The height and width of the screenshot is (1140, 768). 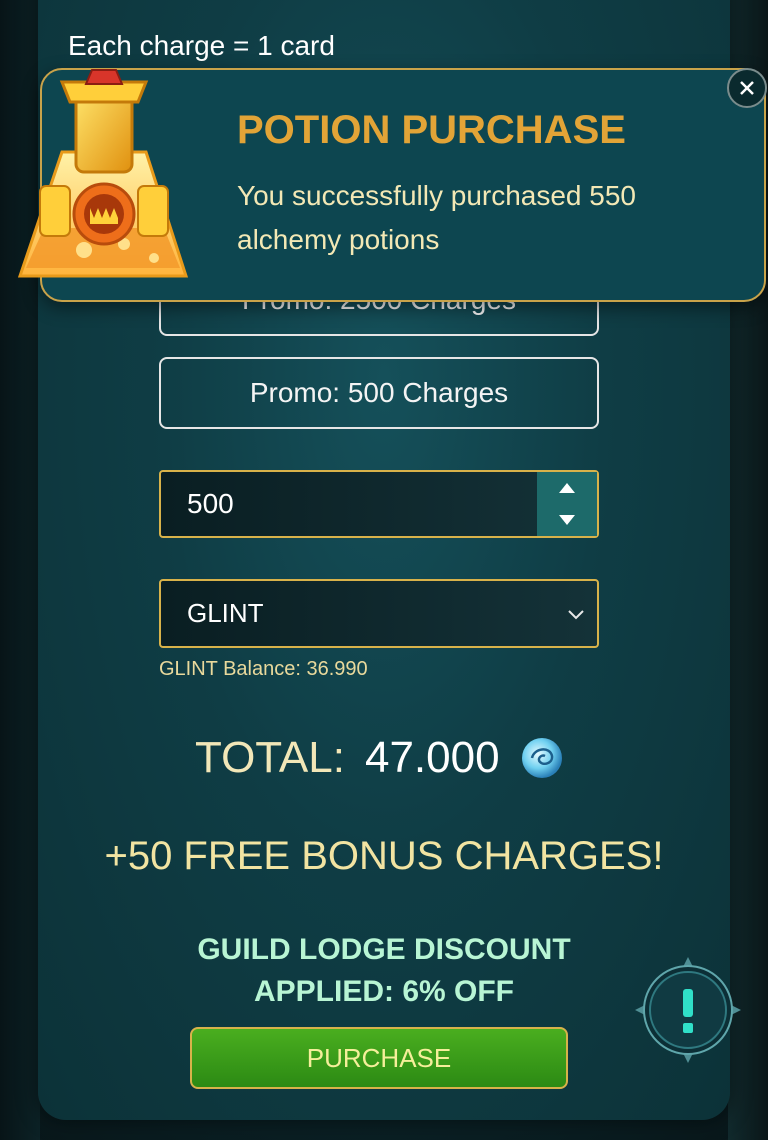 What do you see at coordinates (210, 504) in the screenshot?
I see `quantity-value: 500` at bounding box center [210, 504].